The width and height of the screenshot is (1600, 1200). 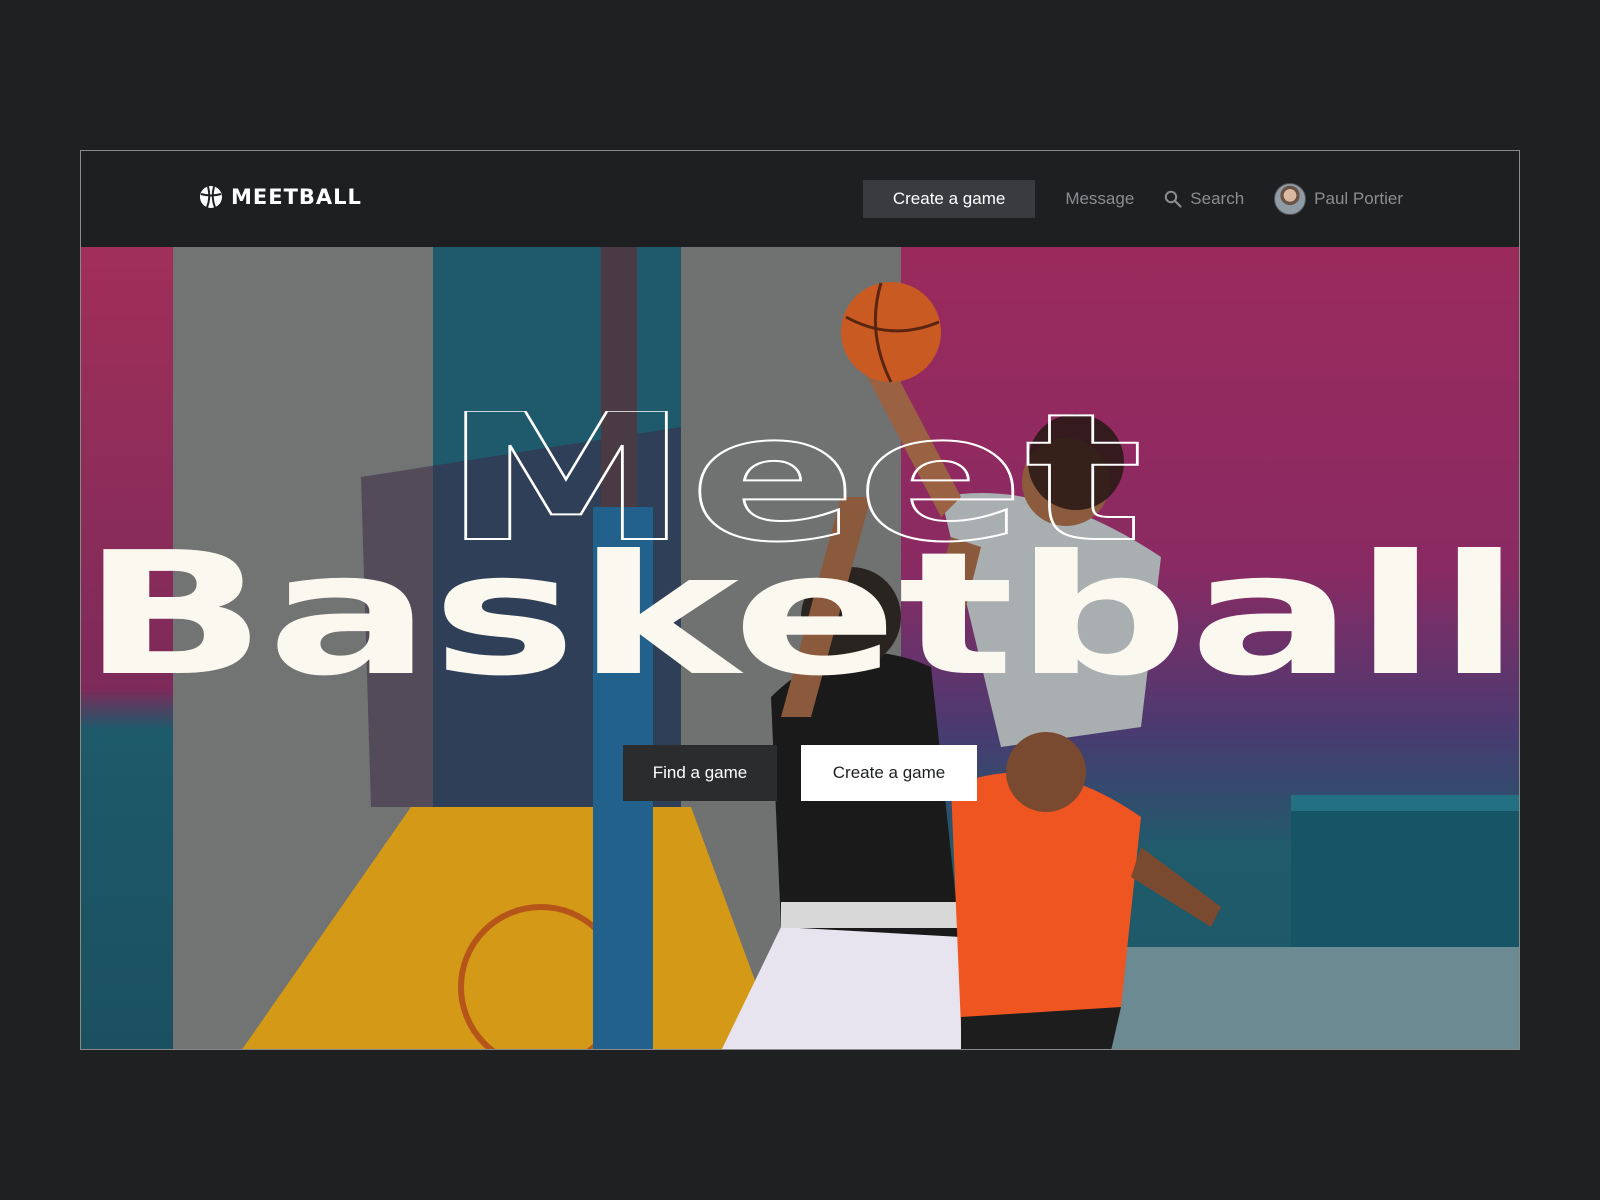 What do you see at coordinates (211, 197) in the screenshot?
I see `basketball-icon` at bounding box center [211, 197].